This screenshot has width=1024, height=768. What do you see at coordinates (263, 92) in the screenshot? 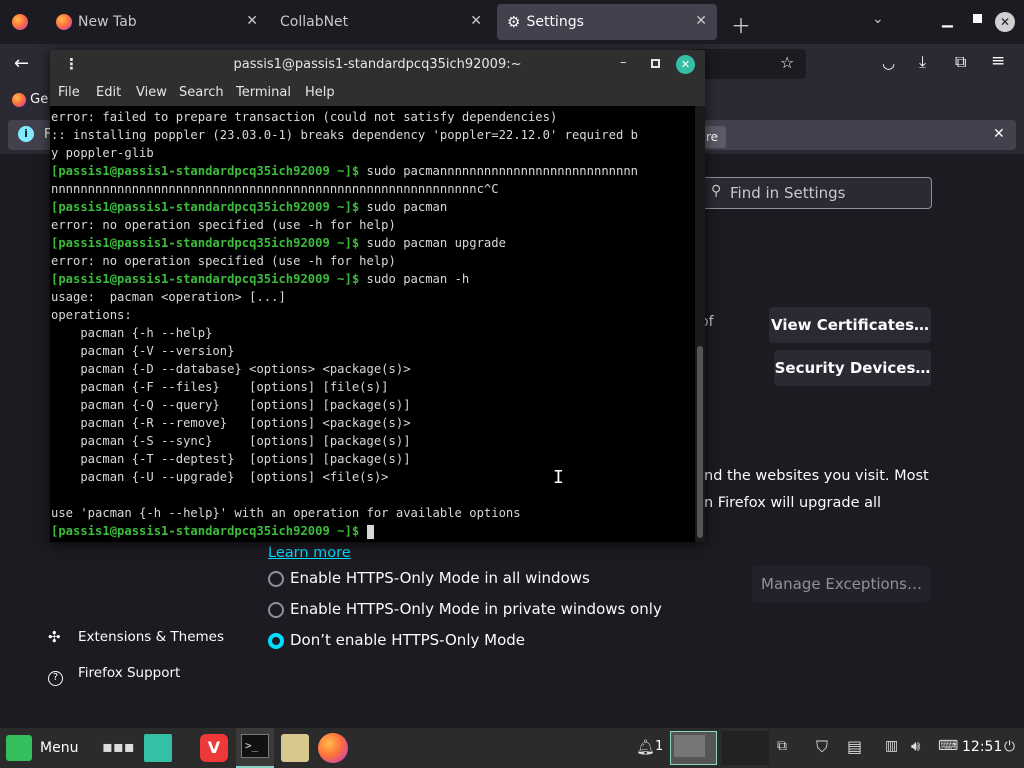
I see `menu-terminal: Terminal` at bounding box center [263, 92].